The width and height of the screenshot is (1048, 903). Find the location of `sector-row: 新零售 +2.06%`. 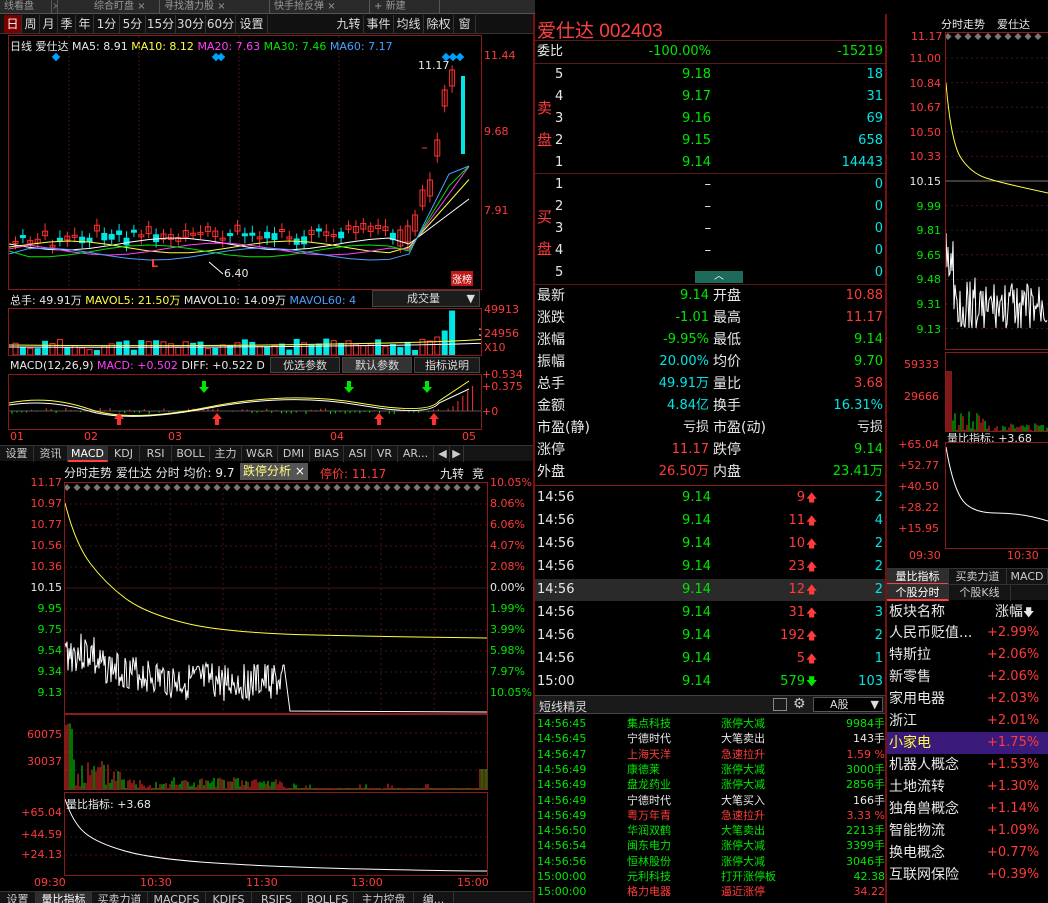

sector-row: 新零售 +2.06% is located at coordinates (967, 677).